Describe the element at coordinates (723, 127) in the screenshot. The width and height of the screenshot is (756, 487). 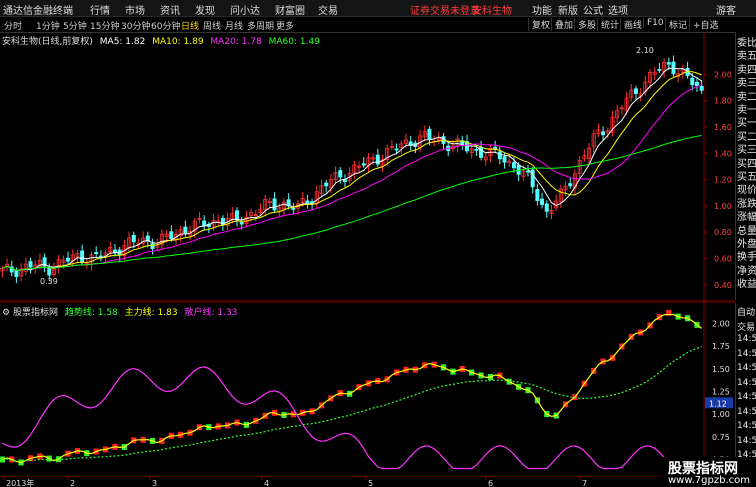
I see `price-tick: 1.60` at that location.